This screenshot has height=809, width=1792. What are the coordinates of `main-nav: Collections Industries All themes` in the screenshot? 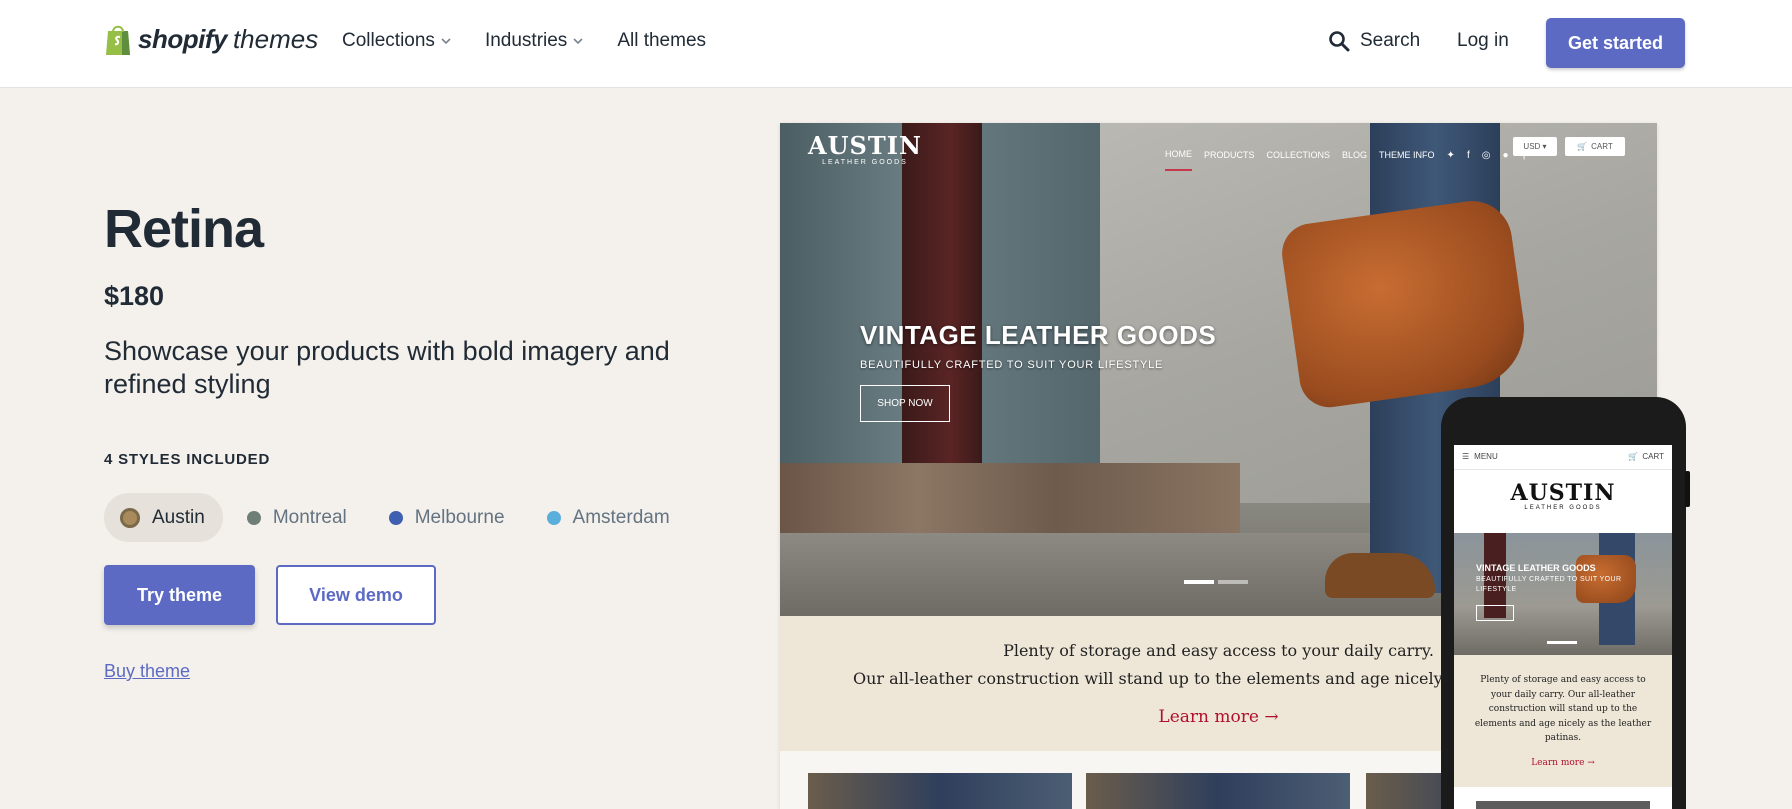 It's located at (524, 41).